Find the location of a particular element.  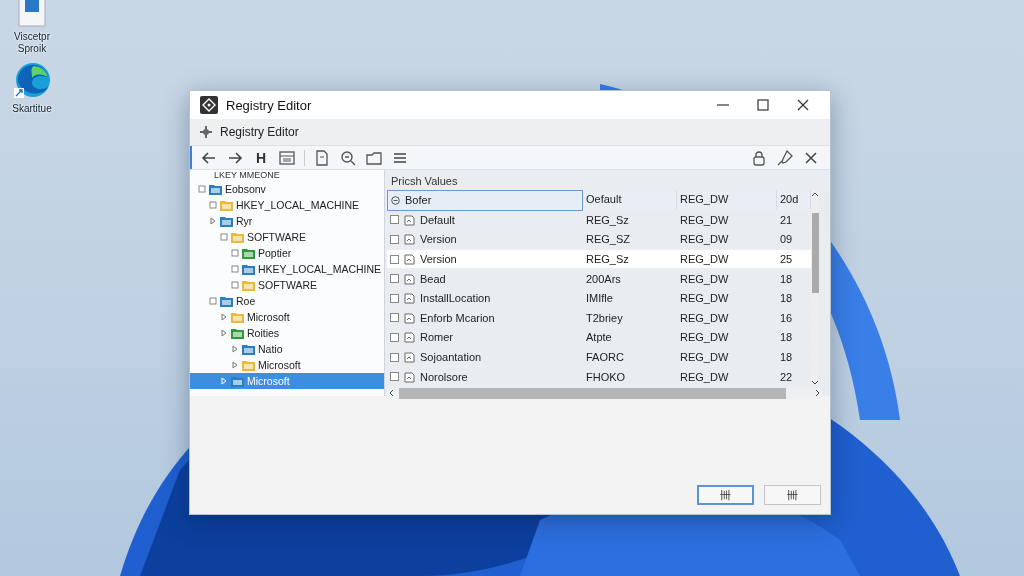

search-button is located at coordinates (348, 157).